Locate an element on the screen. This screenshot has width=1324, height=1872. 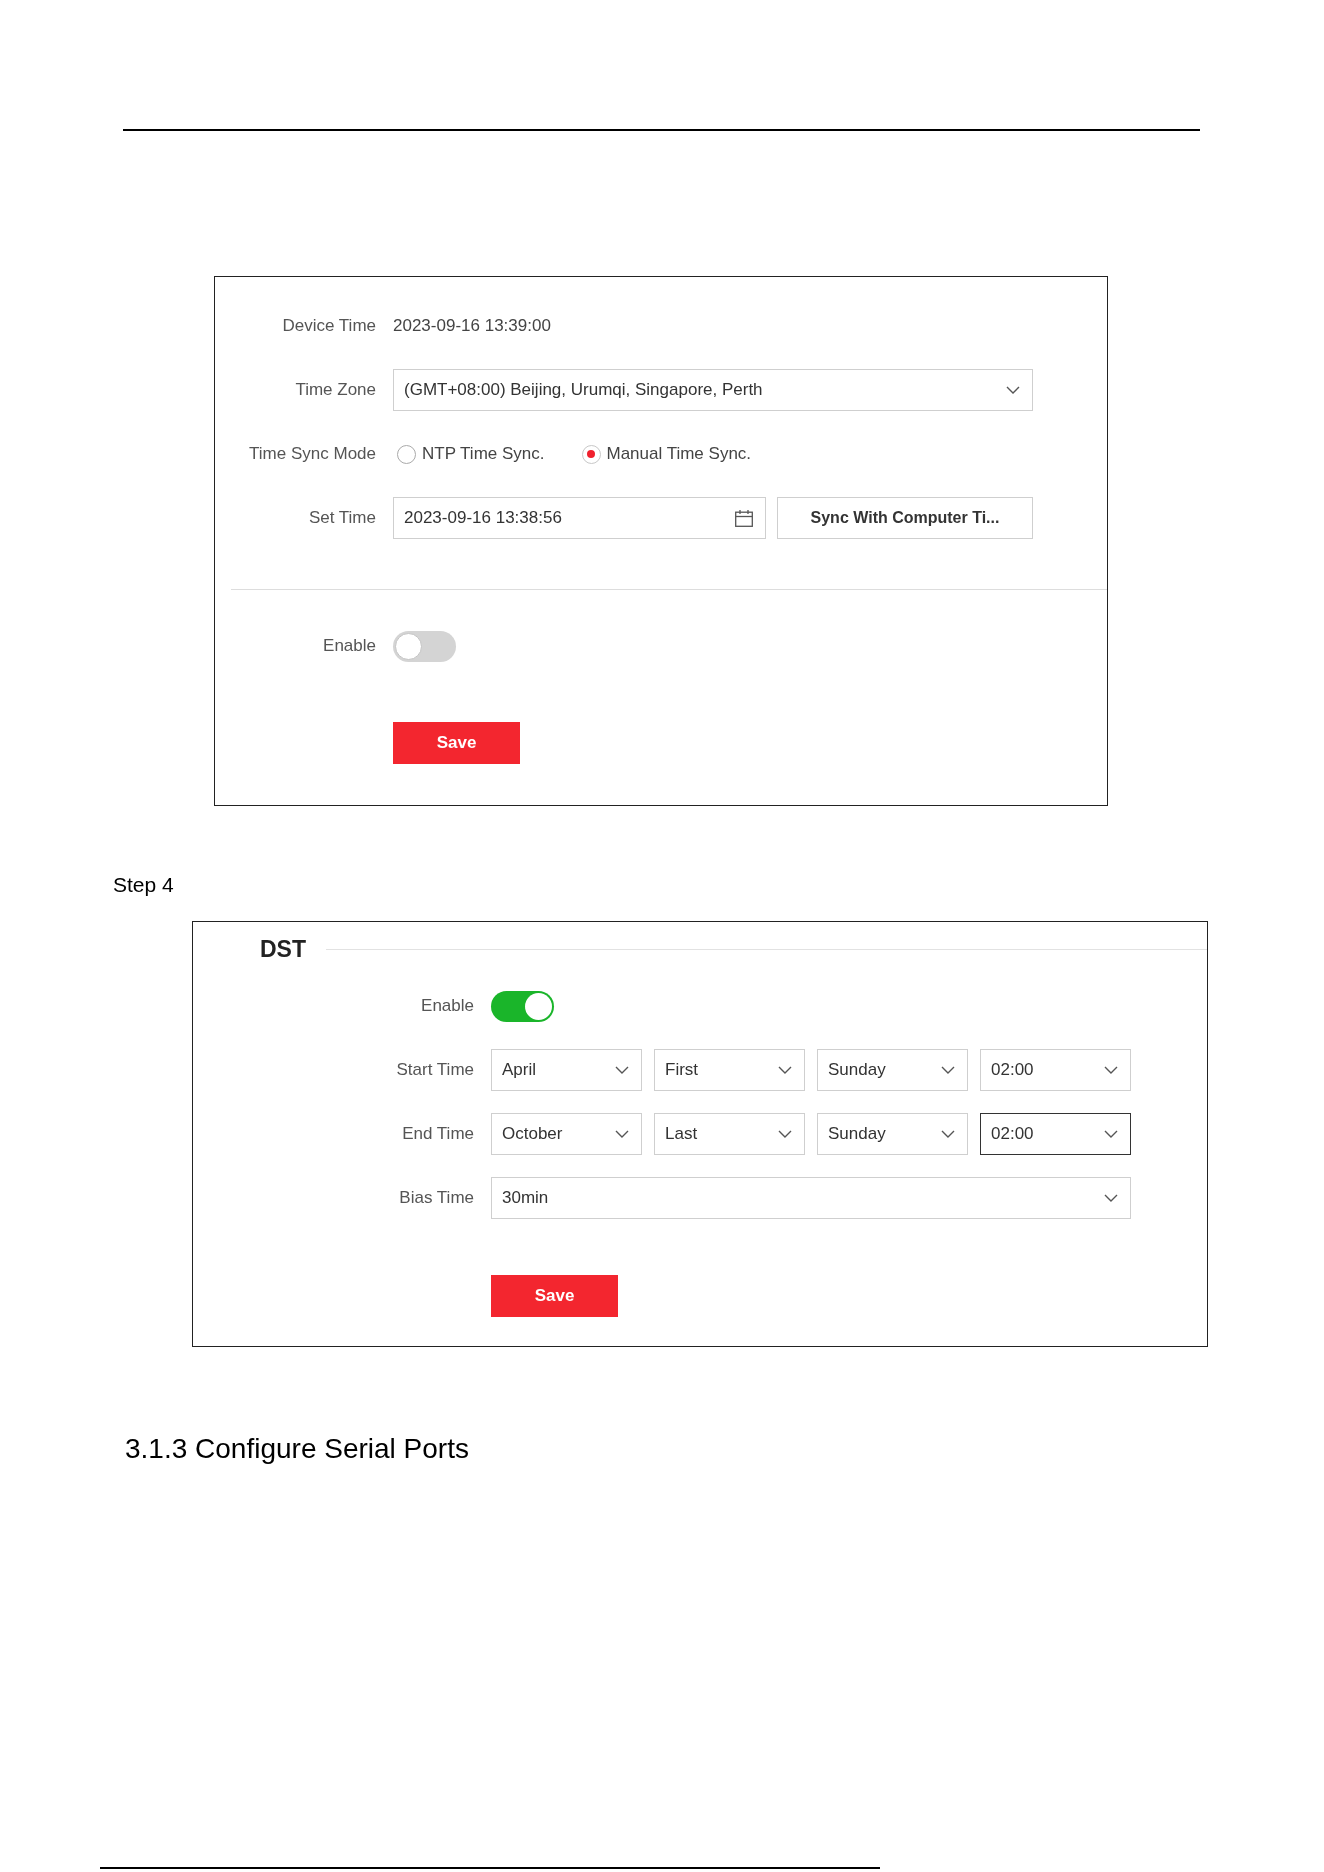
radio-label: Manual Time Sync. is located at coordinates (679, 454).